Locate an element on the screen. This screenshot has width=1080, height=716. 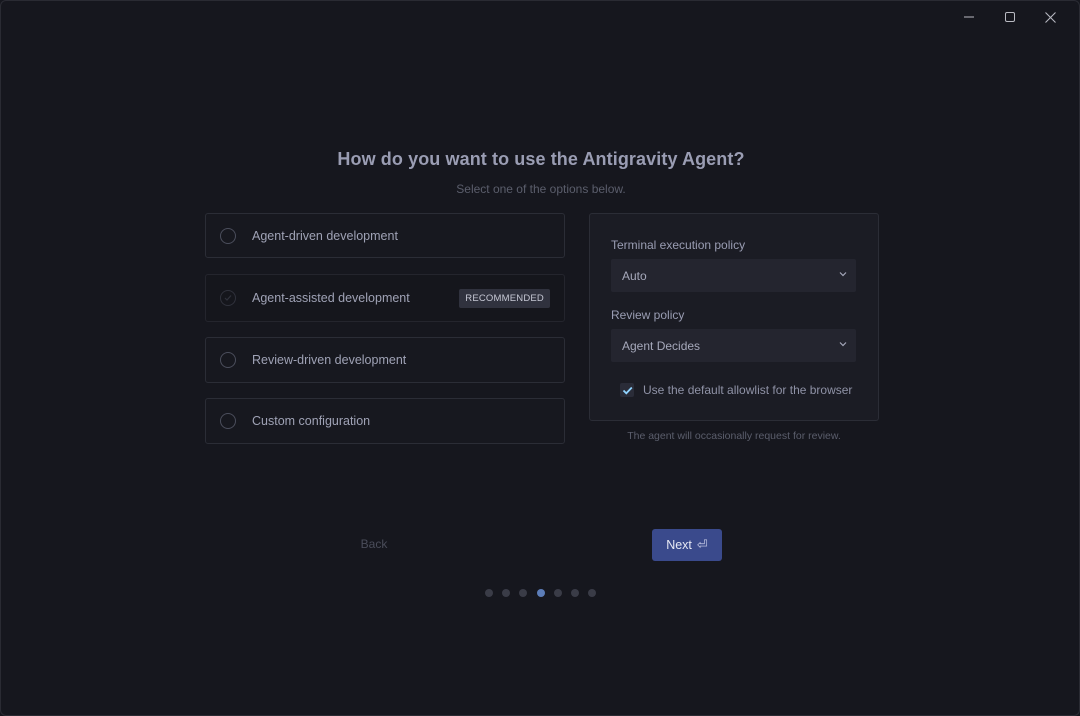
minimize-button is located at coordinates (968, 17).